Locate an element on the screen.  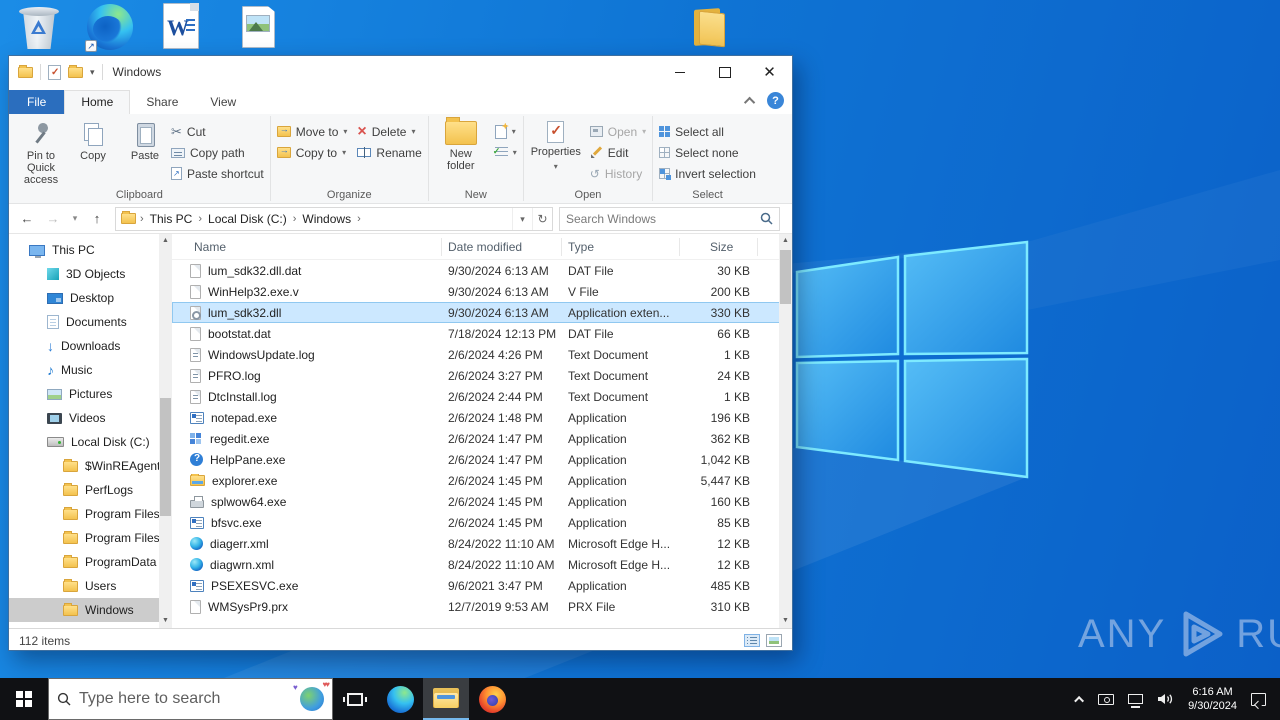
sidebar-item-desktop: Desktop is located at coordinates (84, 298).